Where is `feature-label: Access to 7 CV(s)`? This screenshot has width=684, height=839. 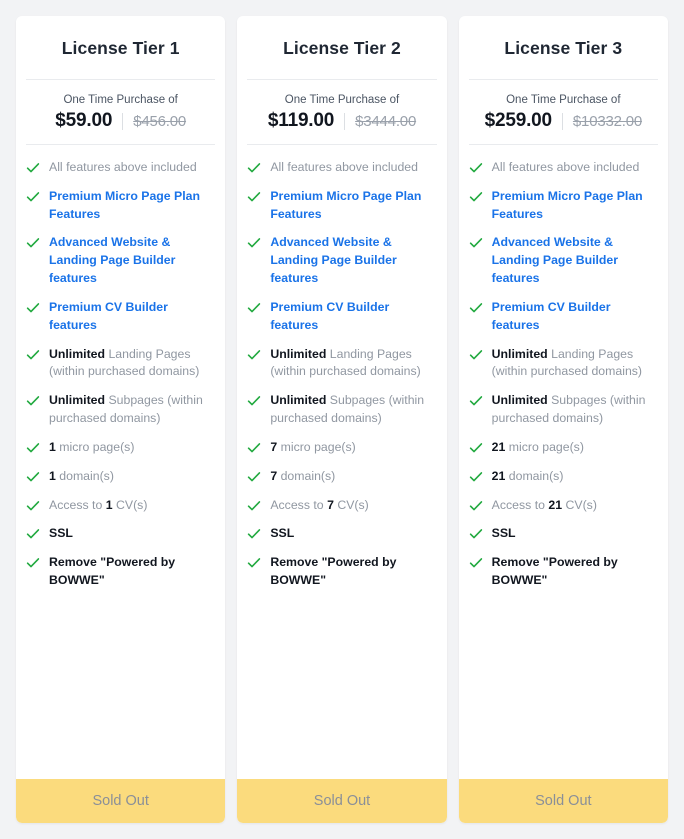 feature-label: Access to 7 CV(s) is located at coordinates (319, 506).